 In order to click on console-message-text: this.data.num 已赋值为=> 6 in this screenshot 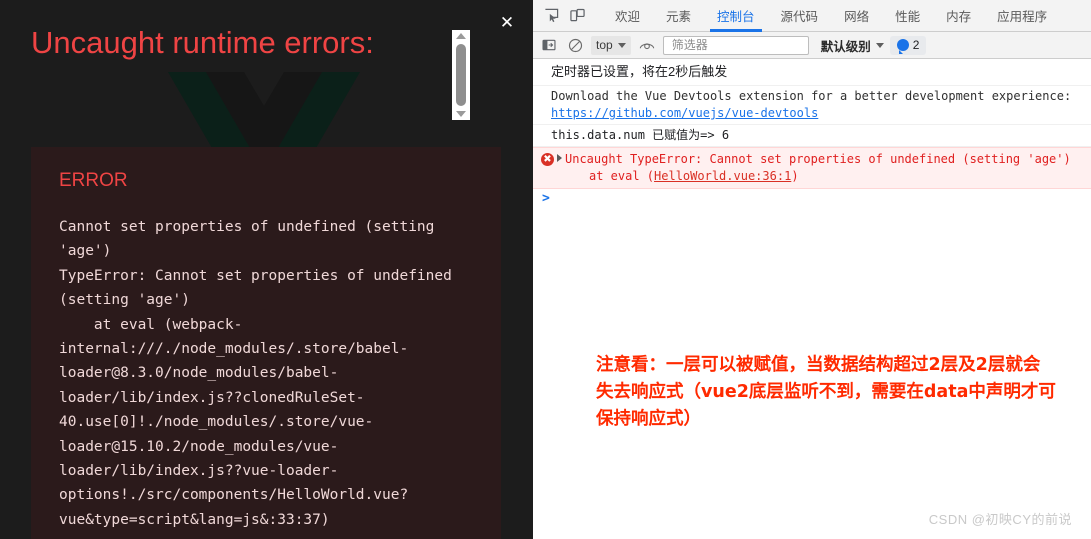, I will do `click(640, 135)`.